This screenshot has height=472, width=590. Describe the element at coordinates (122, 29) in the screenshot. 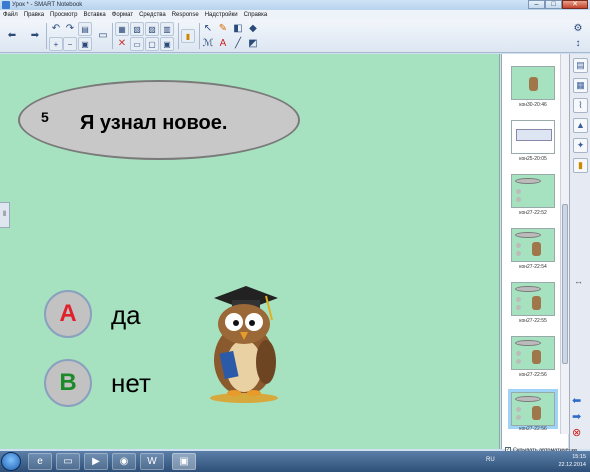

I see `paste-icon: ▦` at that location.